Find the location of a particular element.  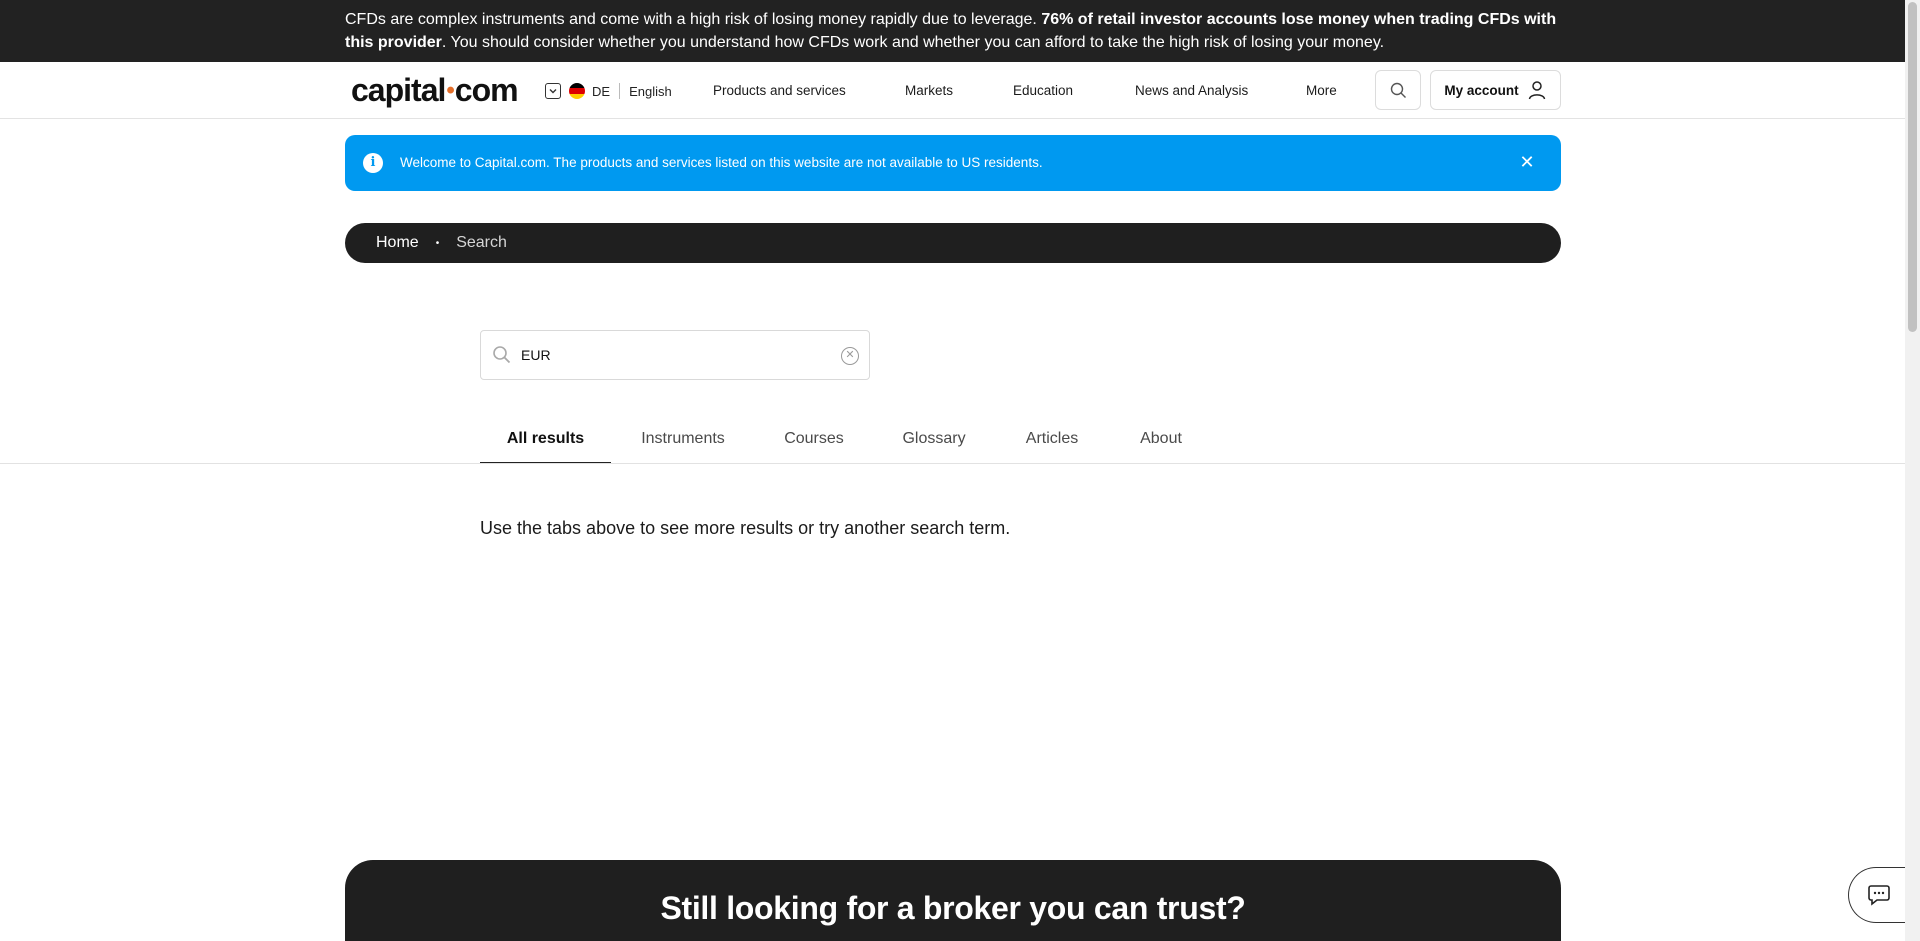

tab-all-results: All results is located at coordinates (545, 446).